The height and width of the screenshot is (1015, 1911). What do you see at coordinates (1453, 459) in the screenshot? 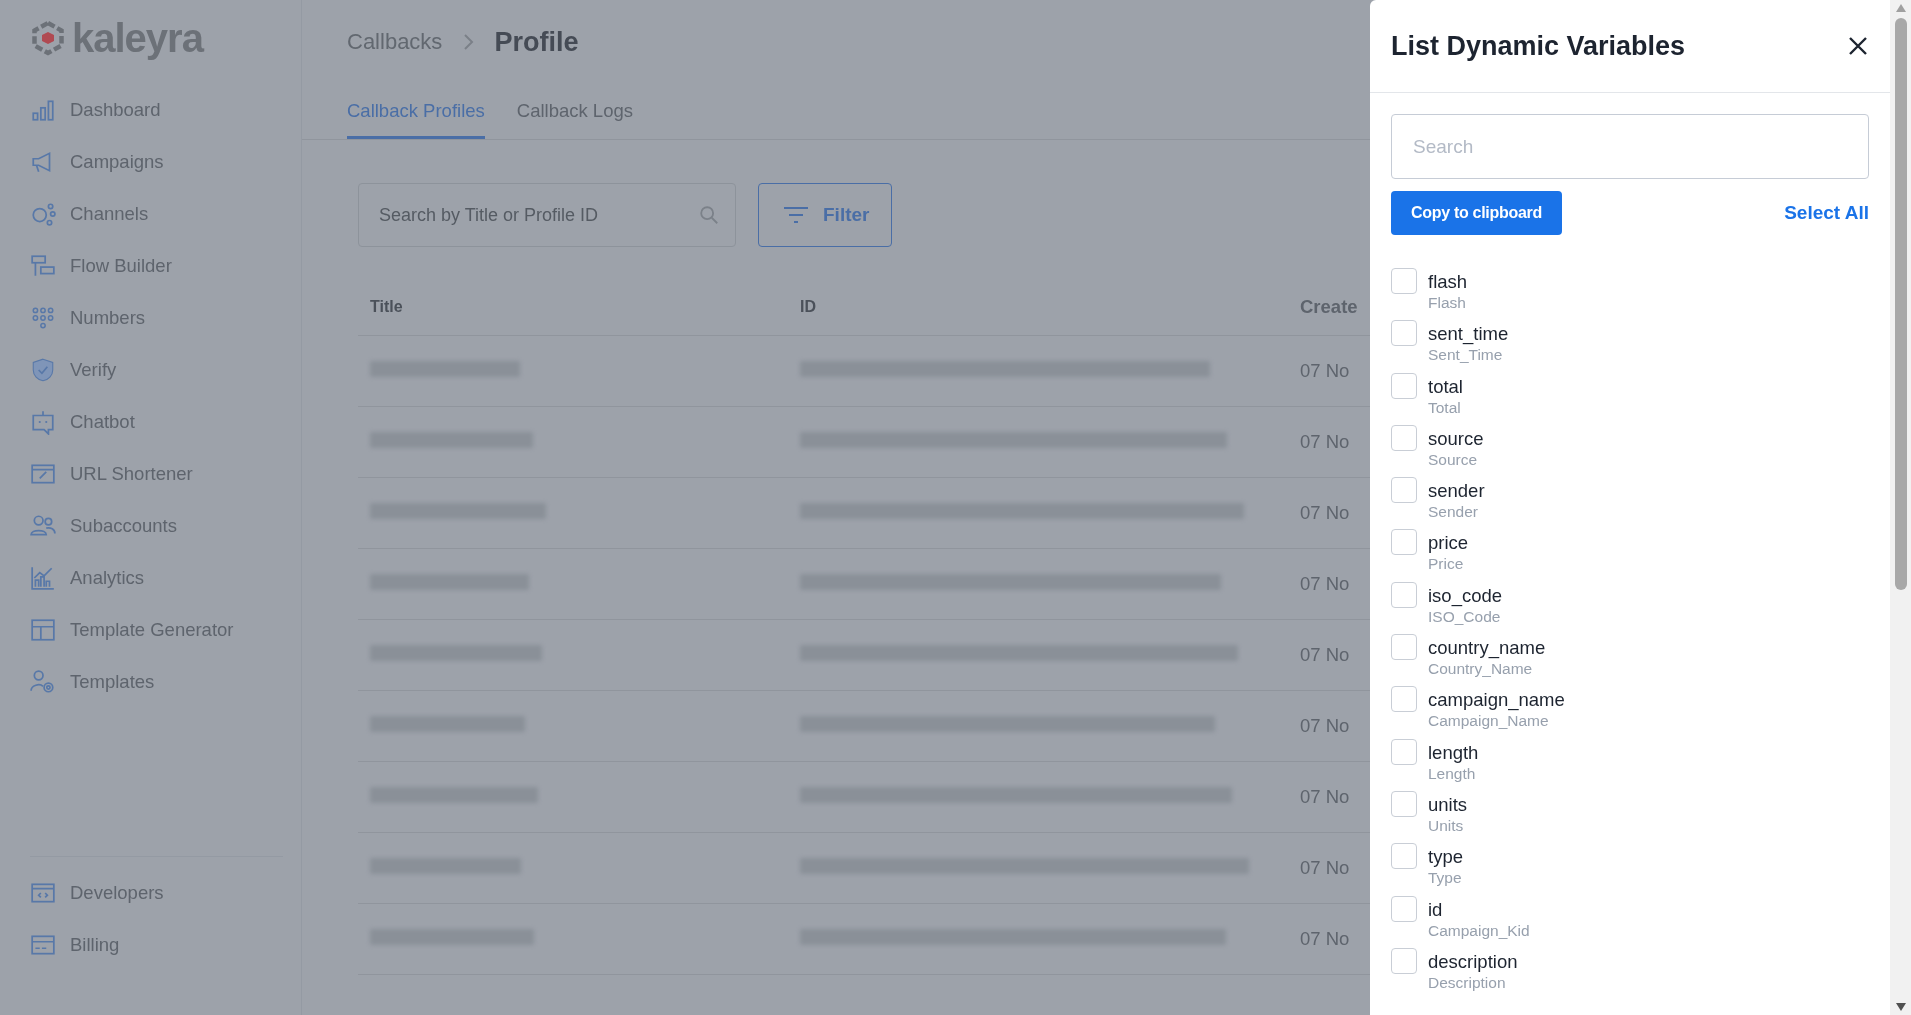
I see `variable-label: Source` at bounding box center [1453, 459].